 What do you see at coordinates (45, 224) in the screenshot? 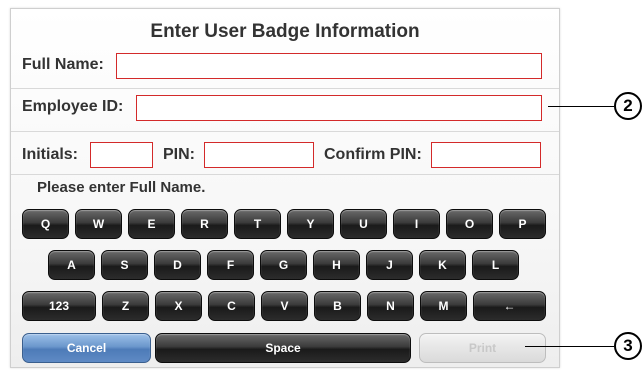
I see `key-q: Q` at bounding box center [45, 224].